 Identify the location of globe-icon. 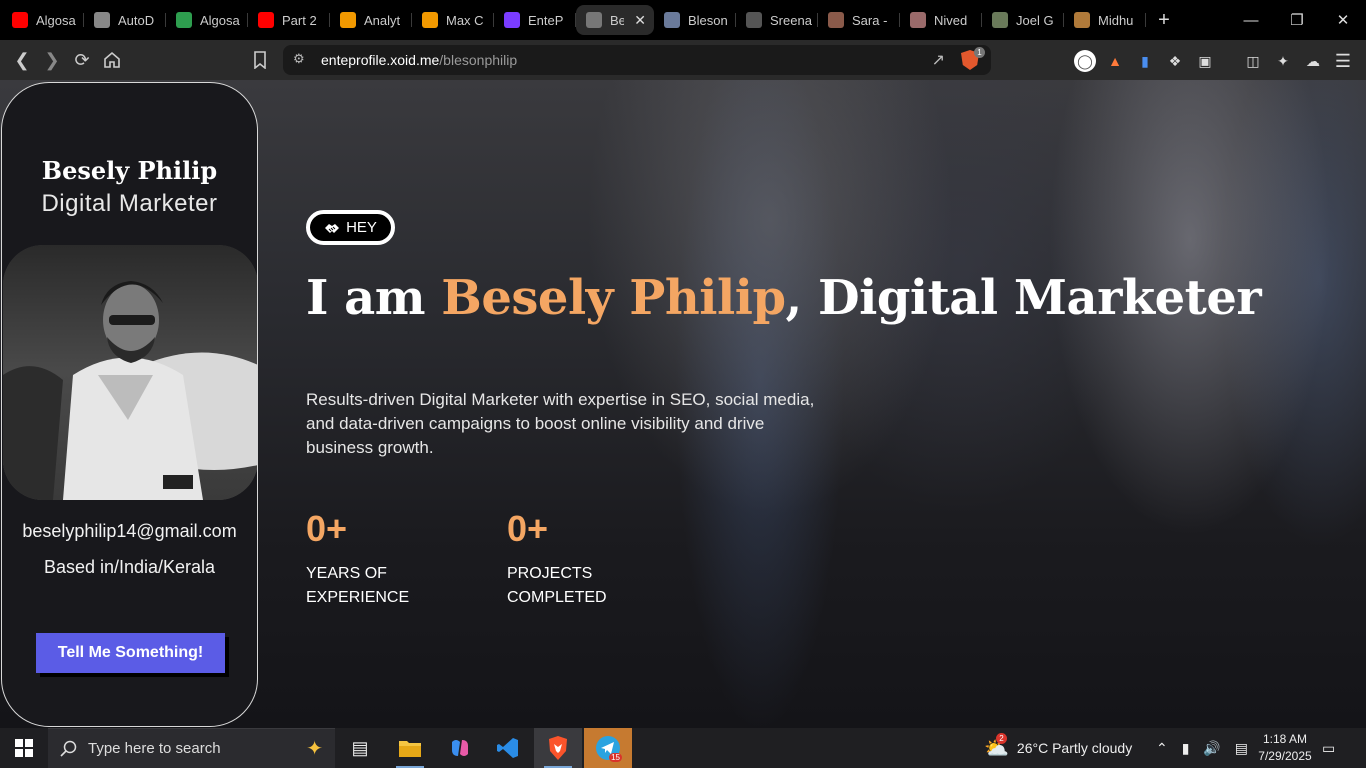
(102, 20).